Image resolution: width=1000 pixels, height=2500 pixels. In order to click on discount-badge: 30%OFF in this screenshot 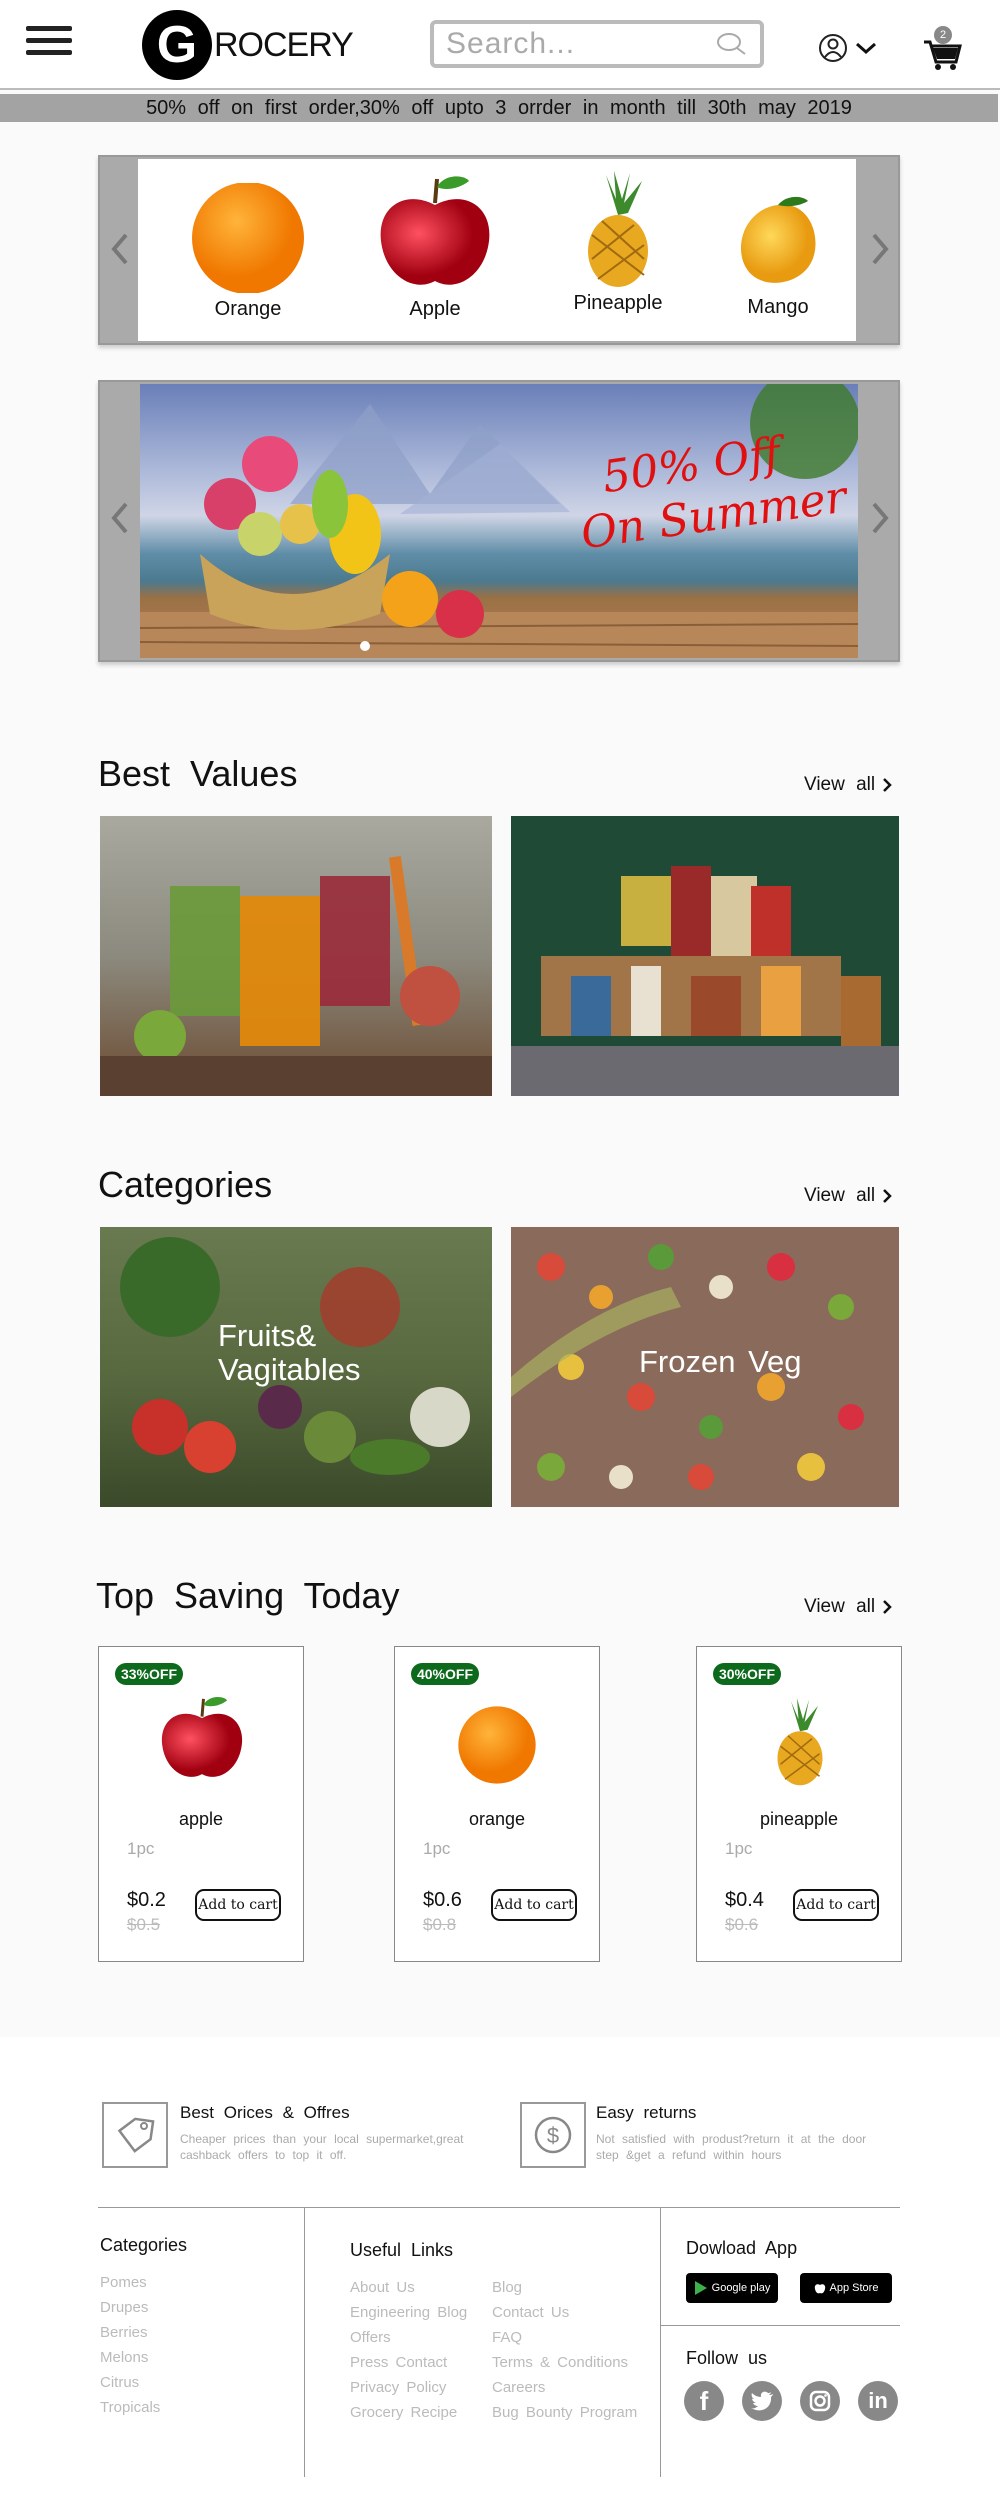, I will do `click(747, 1674)`.